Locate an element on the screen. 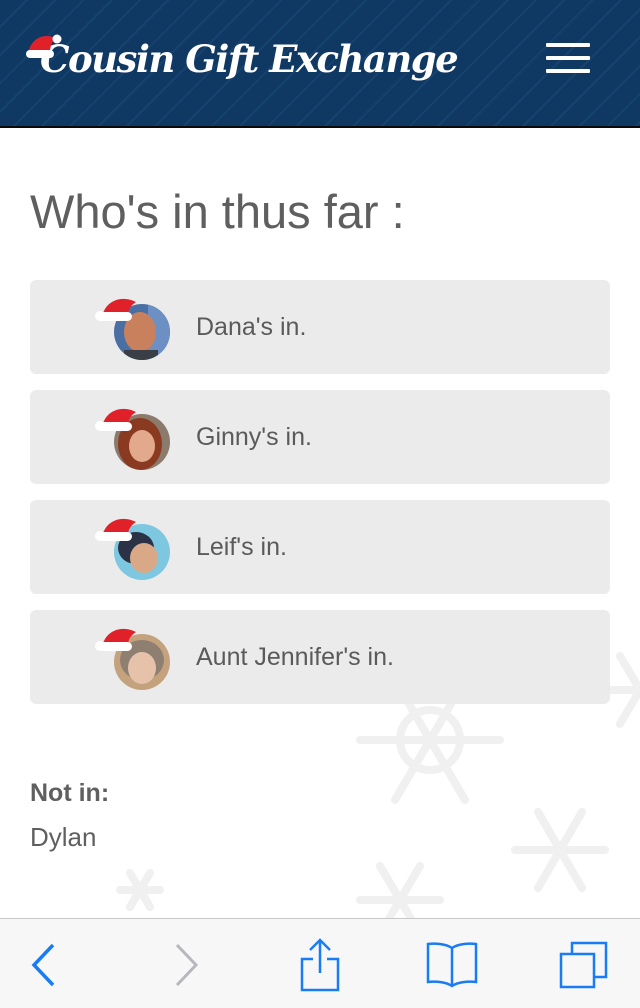  chevron-right-icon is located at coordinates (187, 965).